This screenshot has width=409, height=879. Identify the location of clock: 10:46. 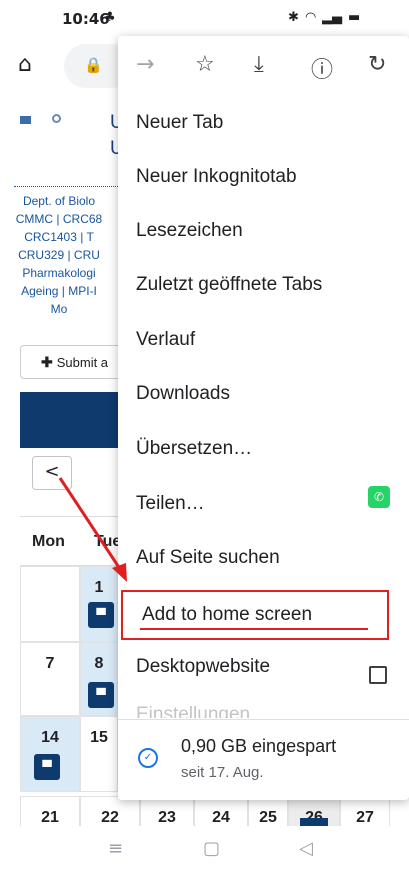
(86, 19).